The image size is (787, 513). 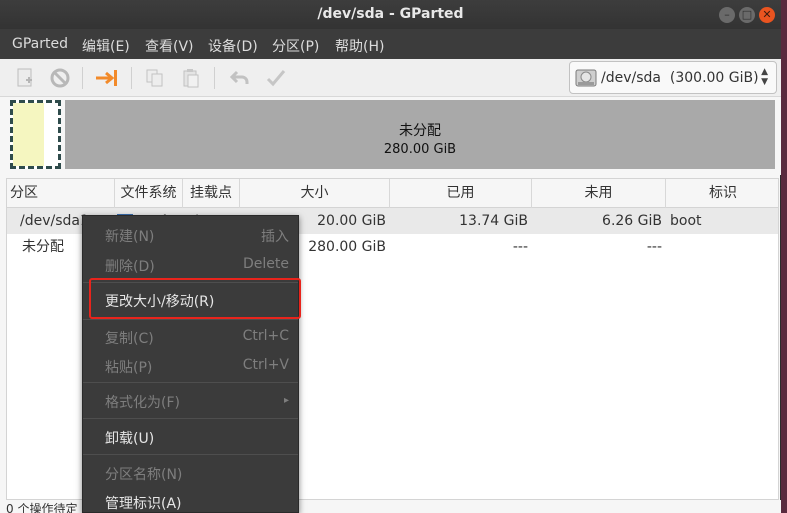 What do you see at coordinates (764, 77) in the screenshot?
I see `spin-arrows-icon: ▲ ▼` at bounding box center [764, 77].